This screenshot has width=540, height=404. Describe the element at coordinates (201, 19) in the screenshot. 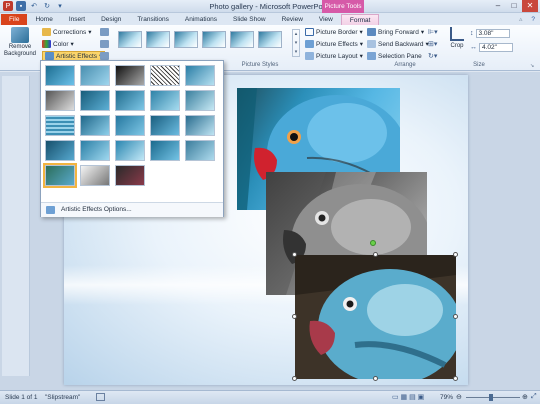

I see `tab-animations: Animations` at that location.